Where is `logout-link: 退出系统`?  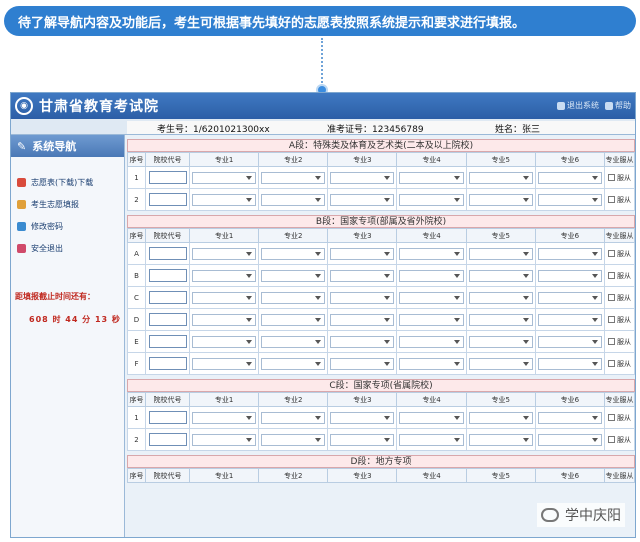 logout-link: 退出系统 is located at coordinates (578, 105).